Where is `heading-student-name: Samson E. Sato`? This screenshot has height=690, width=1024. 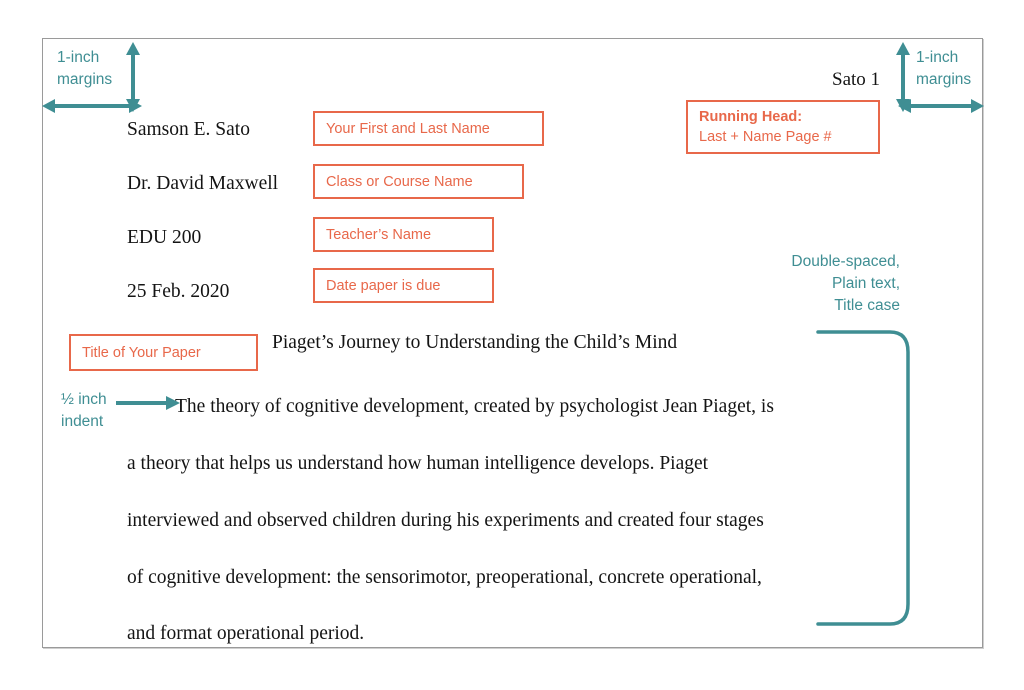 heading-student-name: Samson E. Sato is located at coordinates (188, 129).